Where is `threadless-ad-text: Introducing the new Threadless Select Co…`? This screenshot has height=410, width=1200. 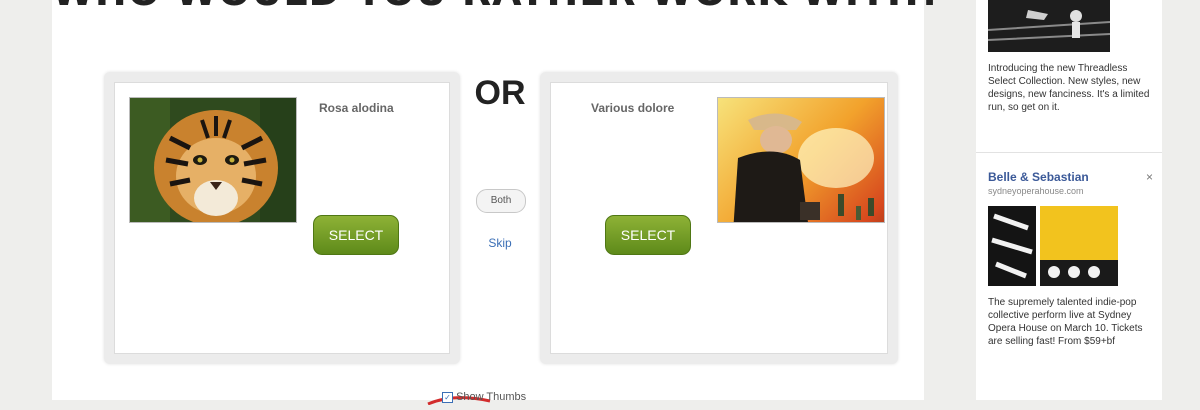
threadless-ad-text: Introducing the new Threadless Select Co… is located at coordinates (1069, 88).